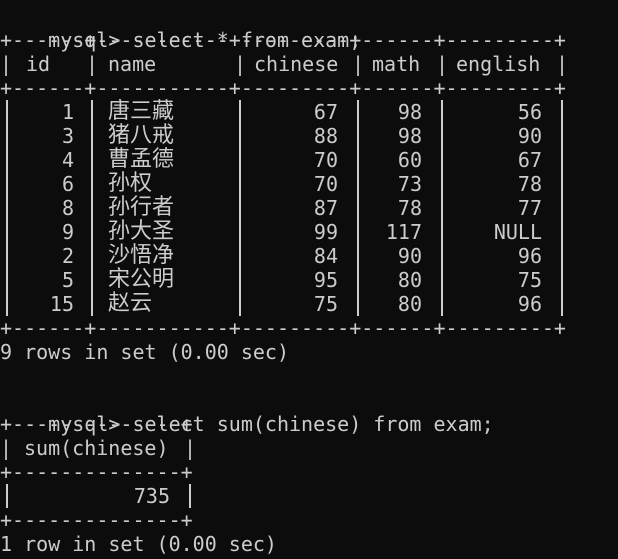 The width and height of the screenshot is (618, 559). I want to click on cell-chinese: 87, so click(325, 208).